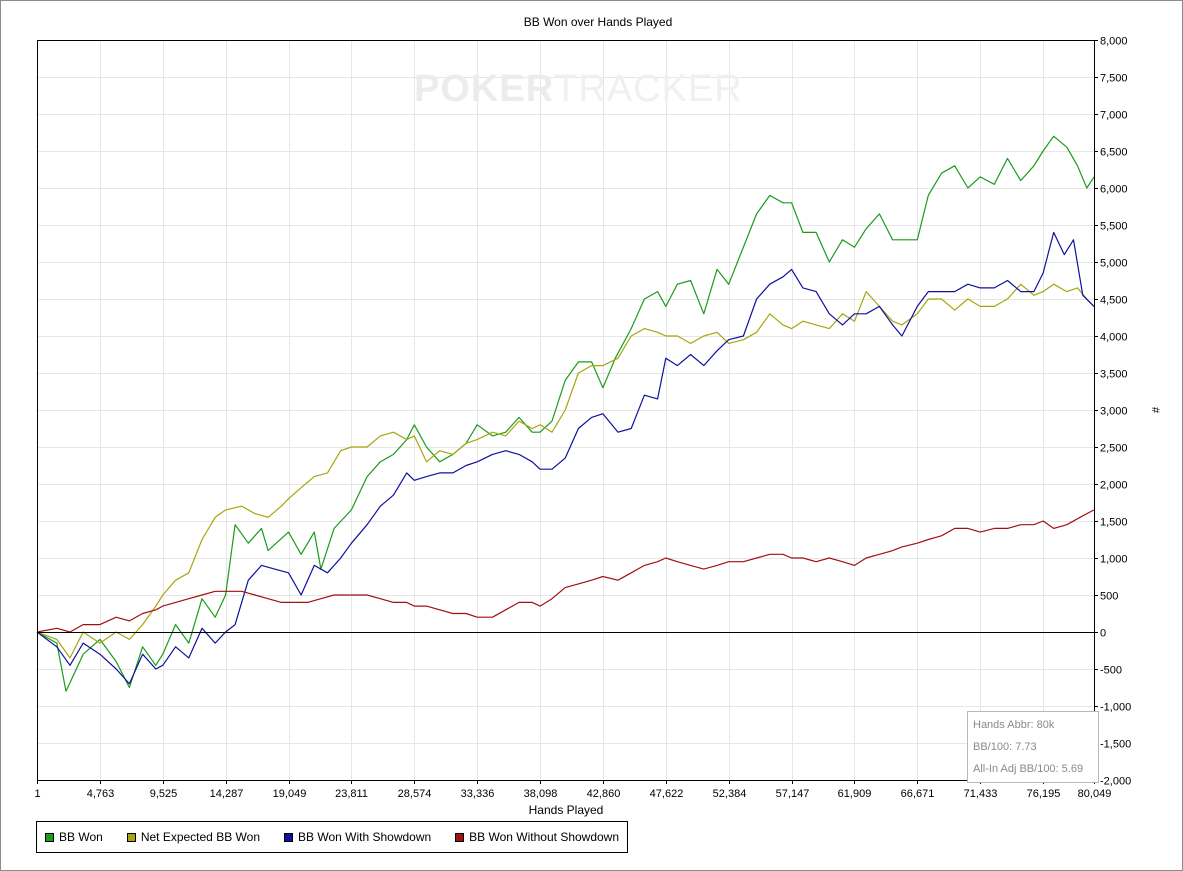  Describe the element at coordinates (1103, 634) in the screenshot. I see `y-tick-label: 0` at that location.